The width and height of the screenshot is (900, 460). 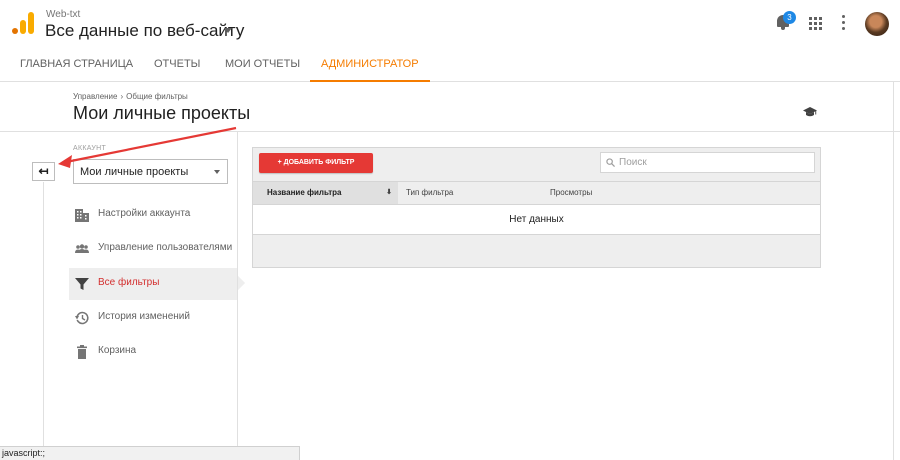 I want to click on search-icon, so click(x=610, y=162).